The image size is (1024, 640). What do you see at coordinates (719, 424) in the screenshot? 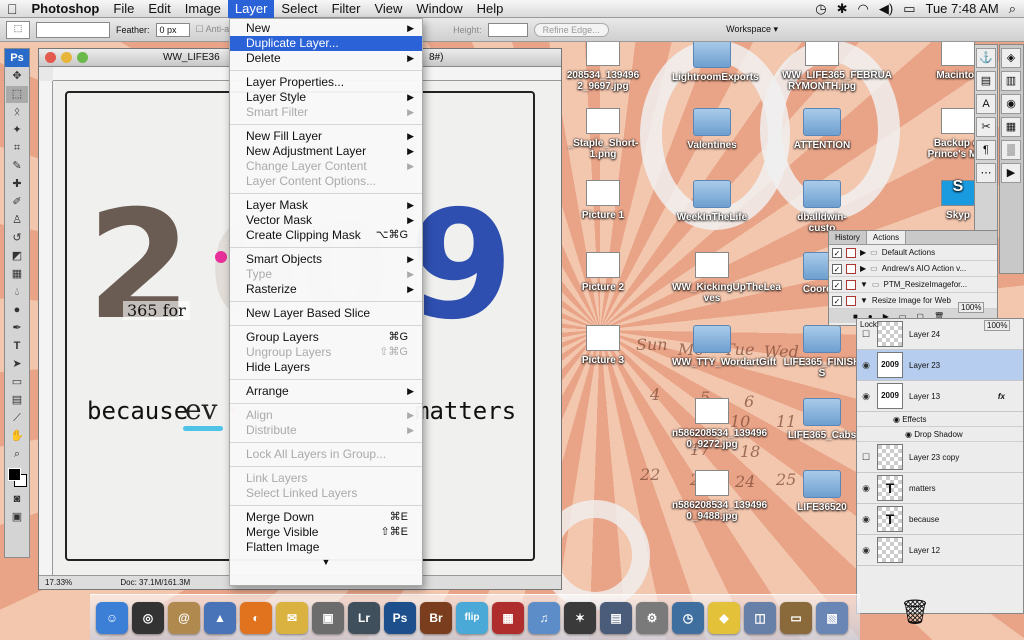
I see `desktop-icon-n586208534-139496: n586208534_139496 0_9272.jpg` at bounding box center [719, 424].